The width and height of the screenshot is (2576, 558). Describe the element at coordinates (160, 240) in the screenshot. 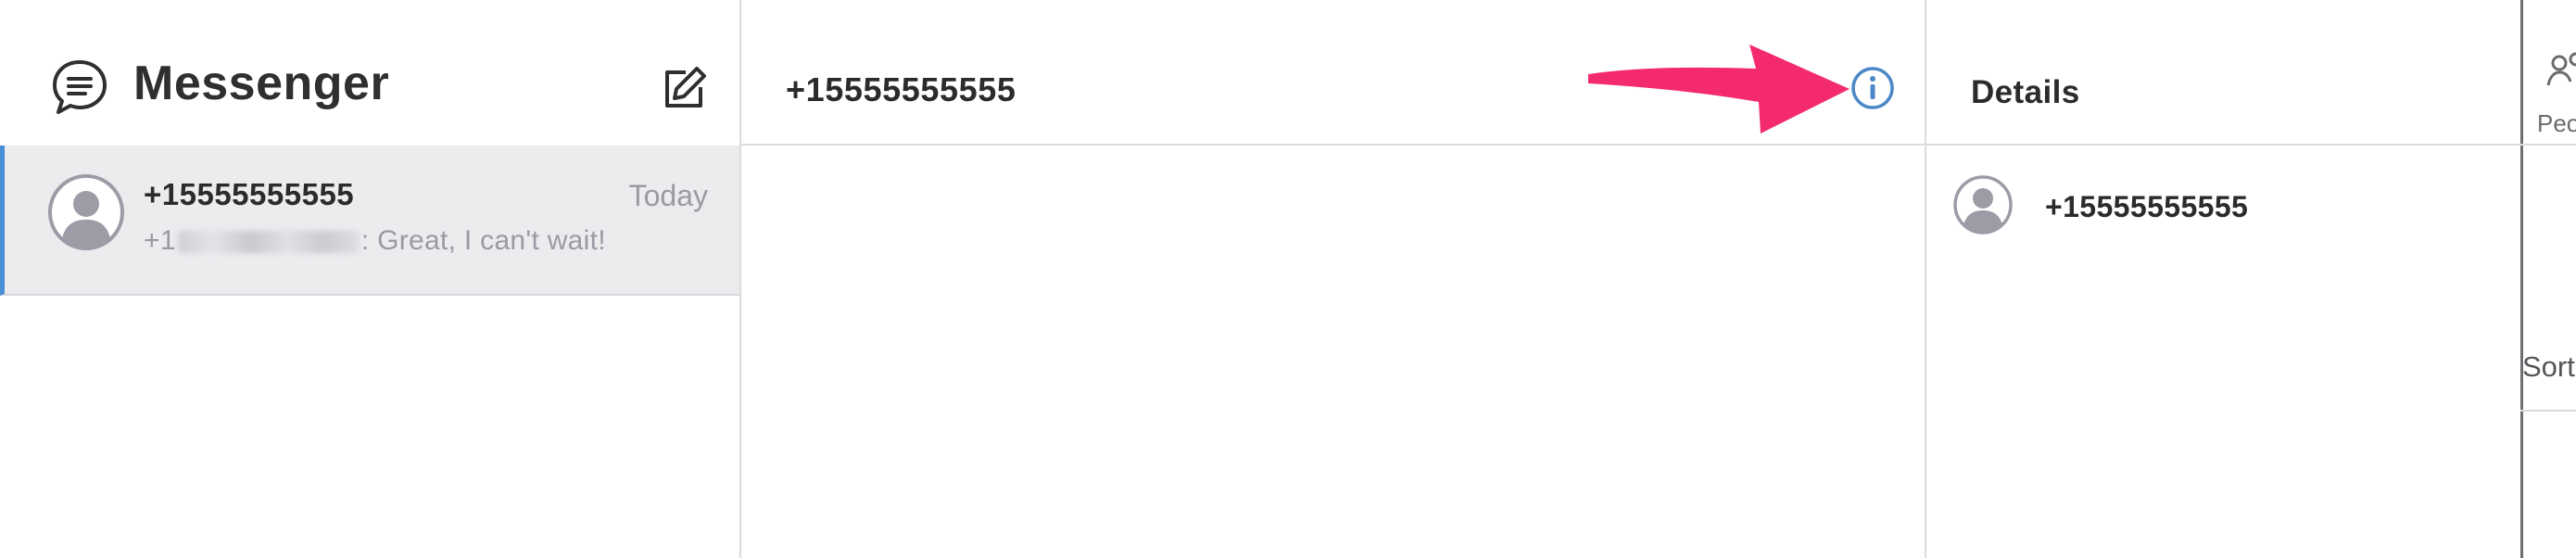

I see `preview-sender-prefix: +1` at that location.